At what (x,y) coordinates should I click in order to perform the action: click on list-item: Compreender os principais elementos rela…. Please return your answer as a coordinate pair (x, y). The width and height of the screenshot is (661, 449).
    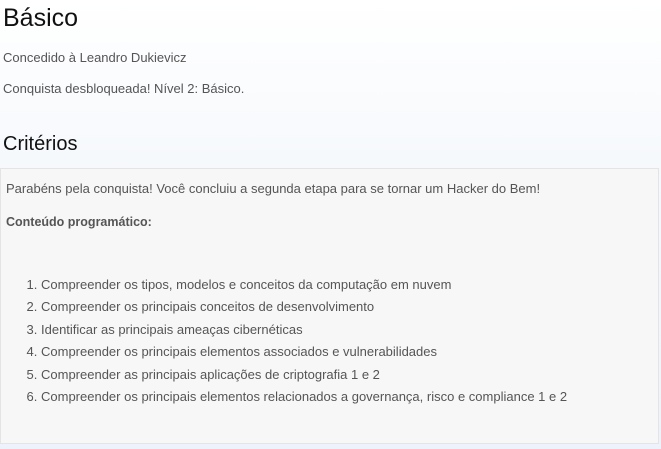
    Looking at the image, I should click on (304, 397).